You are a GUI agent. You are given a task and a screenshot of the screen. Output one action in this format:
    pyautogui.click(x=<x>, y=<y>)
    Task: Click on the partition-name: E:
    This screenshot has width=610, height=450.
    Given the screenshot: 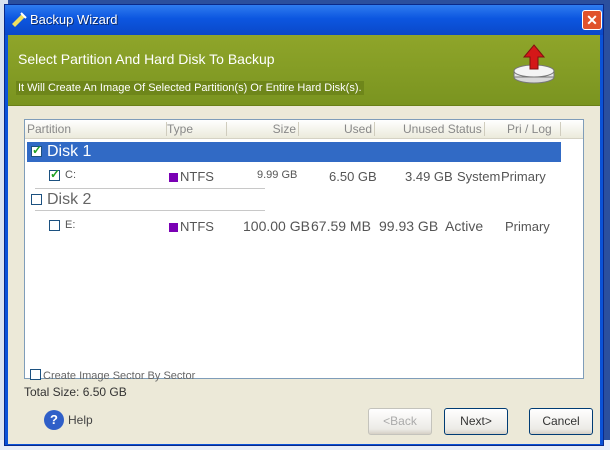 What is the action you would take?
    pyautogui.click(x=70, y=225)
    